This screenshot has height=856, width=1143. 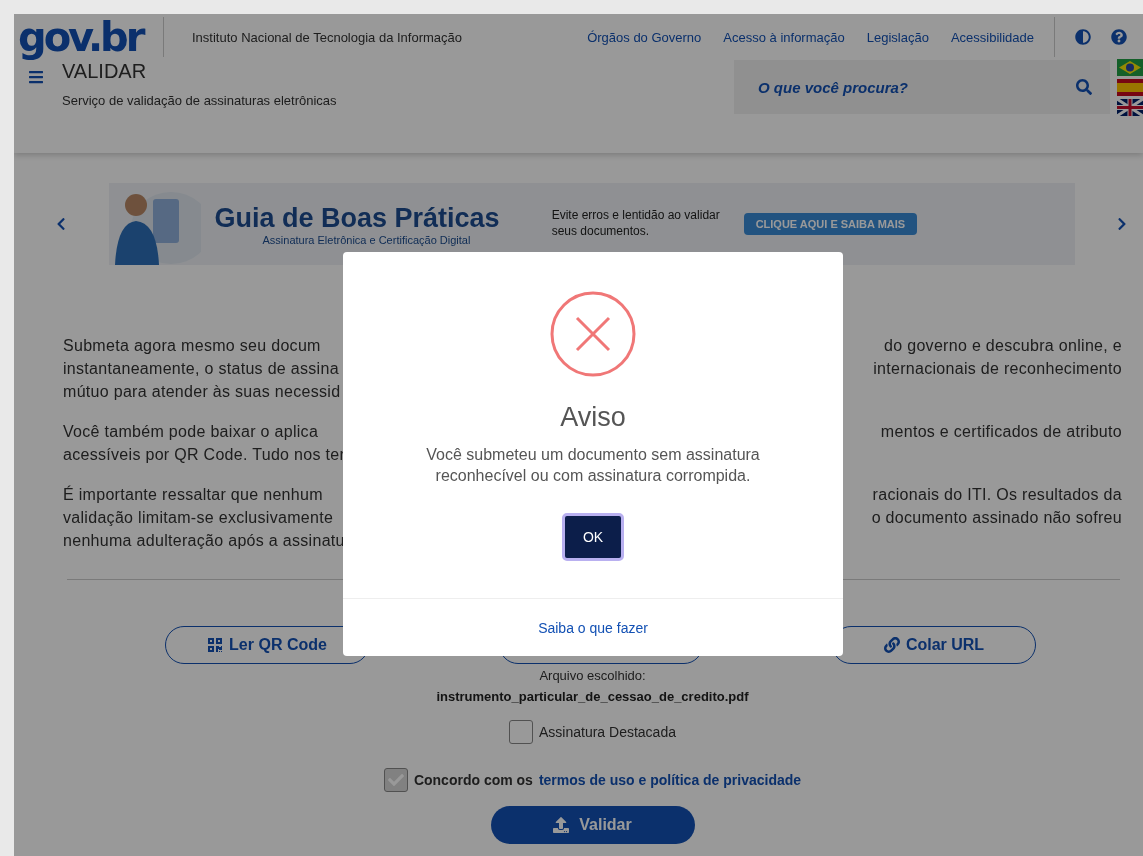 What do you see at coordinates (593, 417) in the screenshot?
I see `dialog-title: Aviso` at bounding box center [593, 417].